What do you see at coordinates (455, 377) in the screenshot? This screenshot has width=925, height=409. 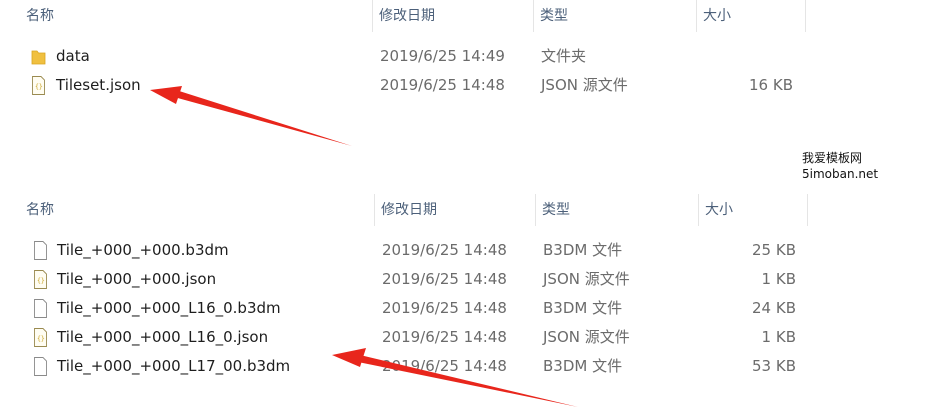 I see `red-arrow-bottom` at bounding box center [455, 377].